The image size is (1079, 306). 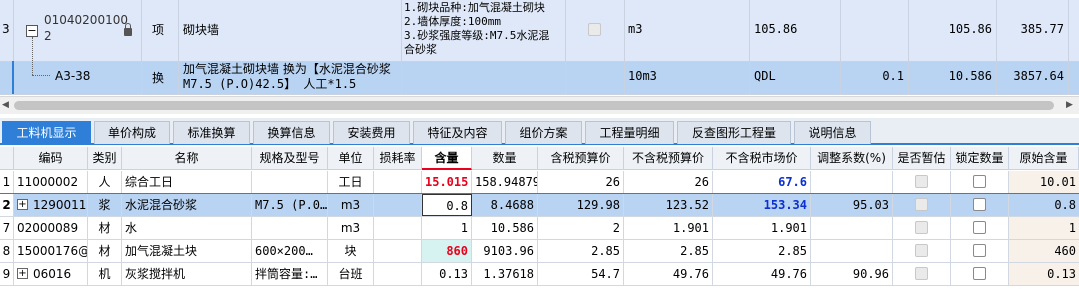 What do you see at coordinates (447, 158) in the screenshot?
I see `col-content-header: 含量` at bounding box center [447, 158].